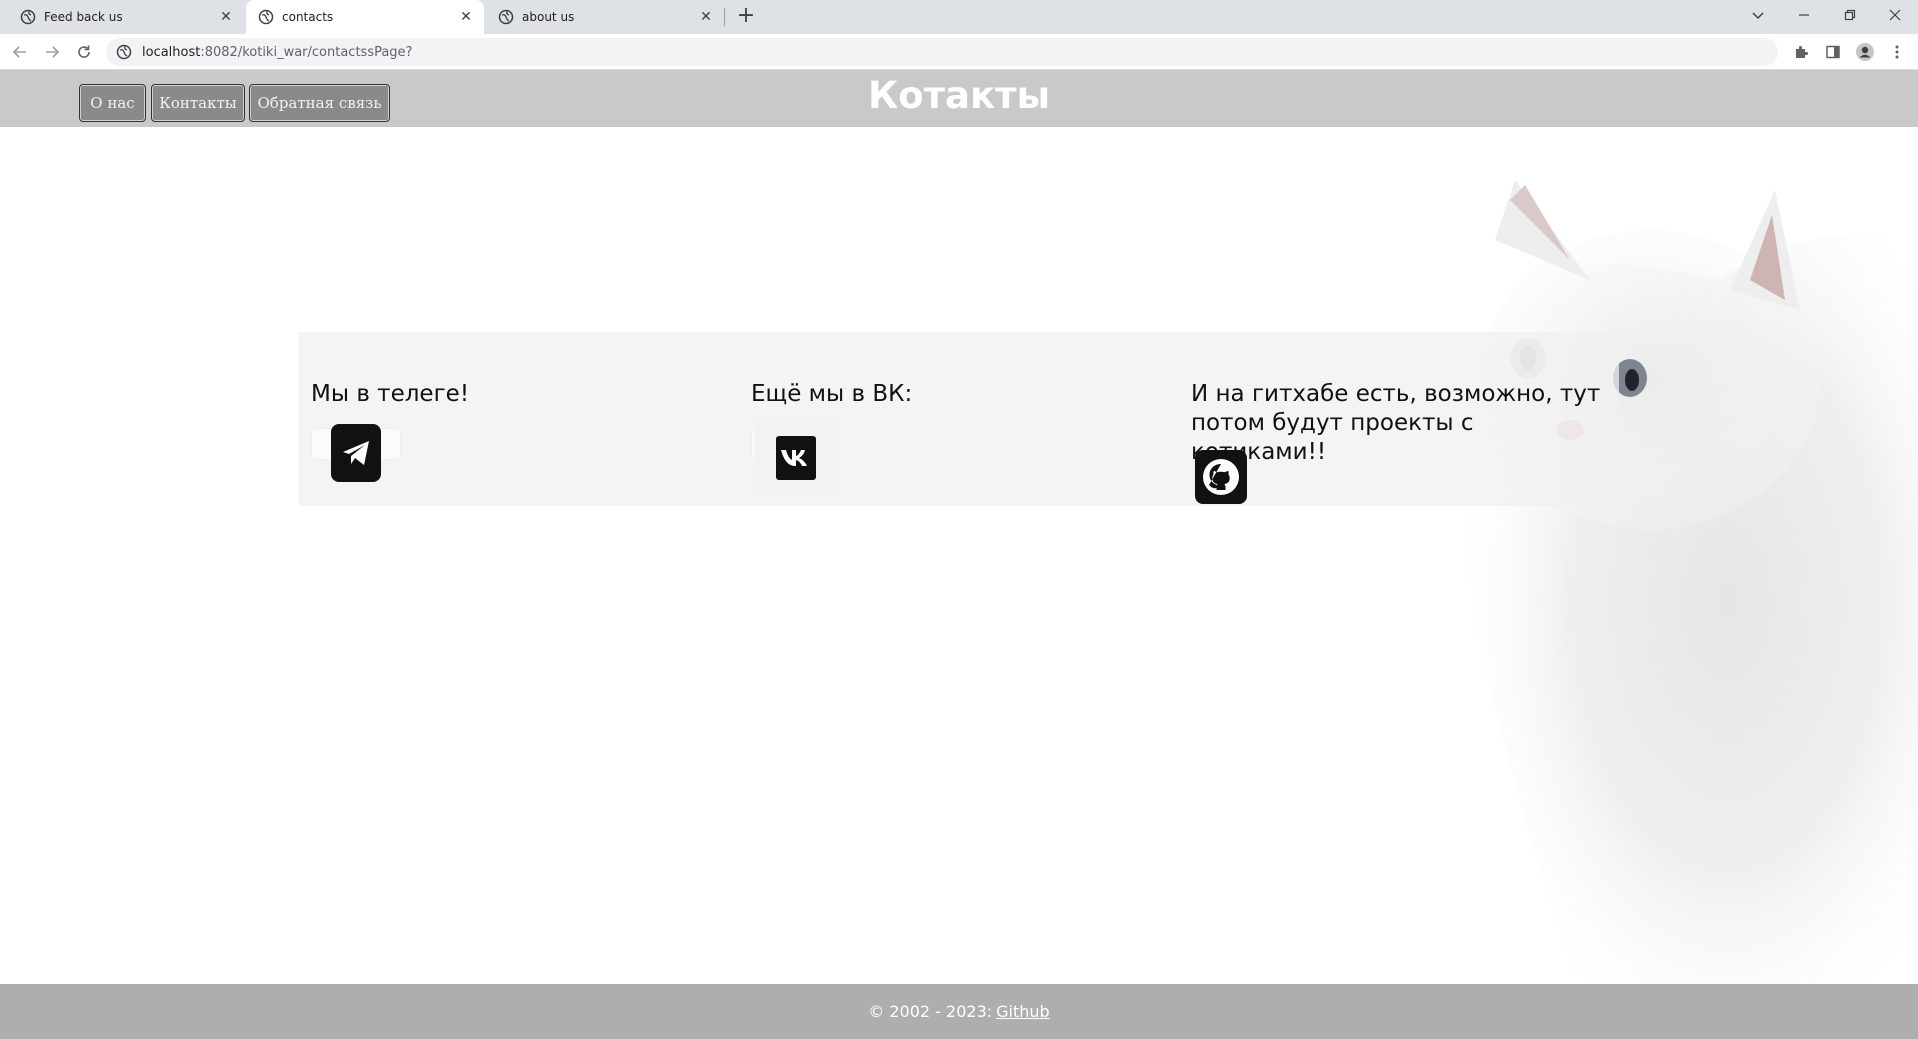  I want to click on url-path: :8082/kotiki_war/contactssPage?, so click(306, 52).